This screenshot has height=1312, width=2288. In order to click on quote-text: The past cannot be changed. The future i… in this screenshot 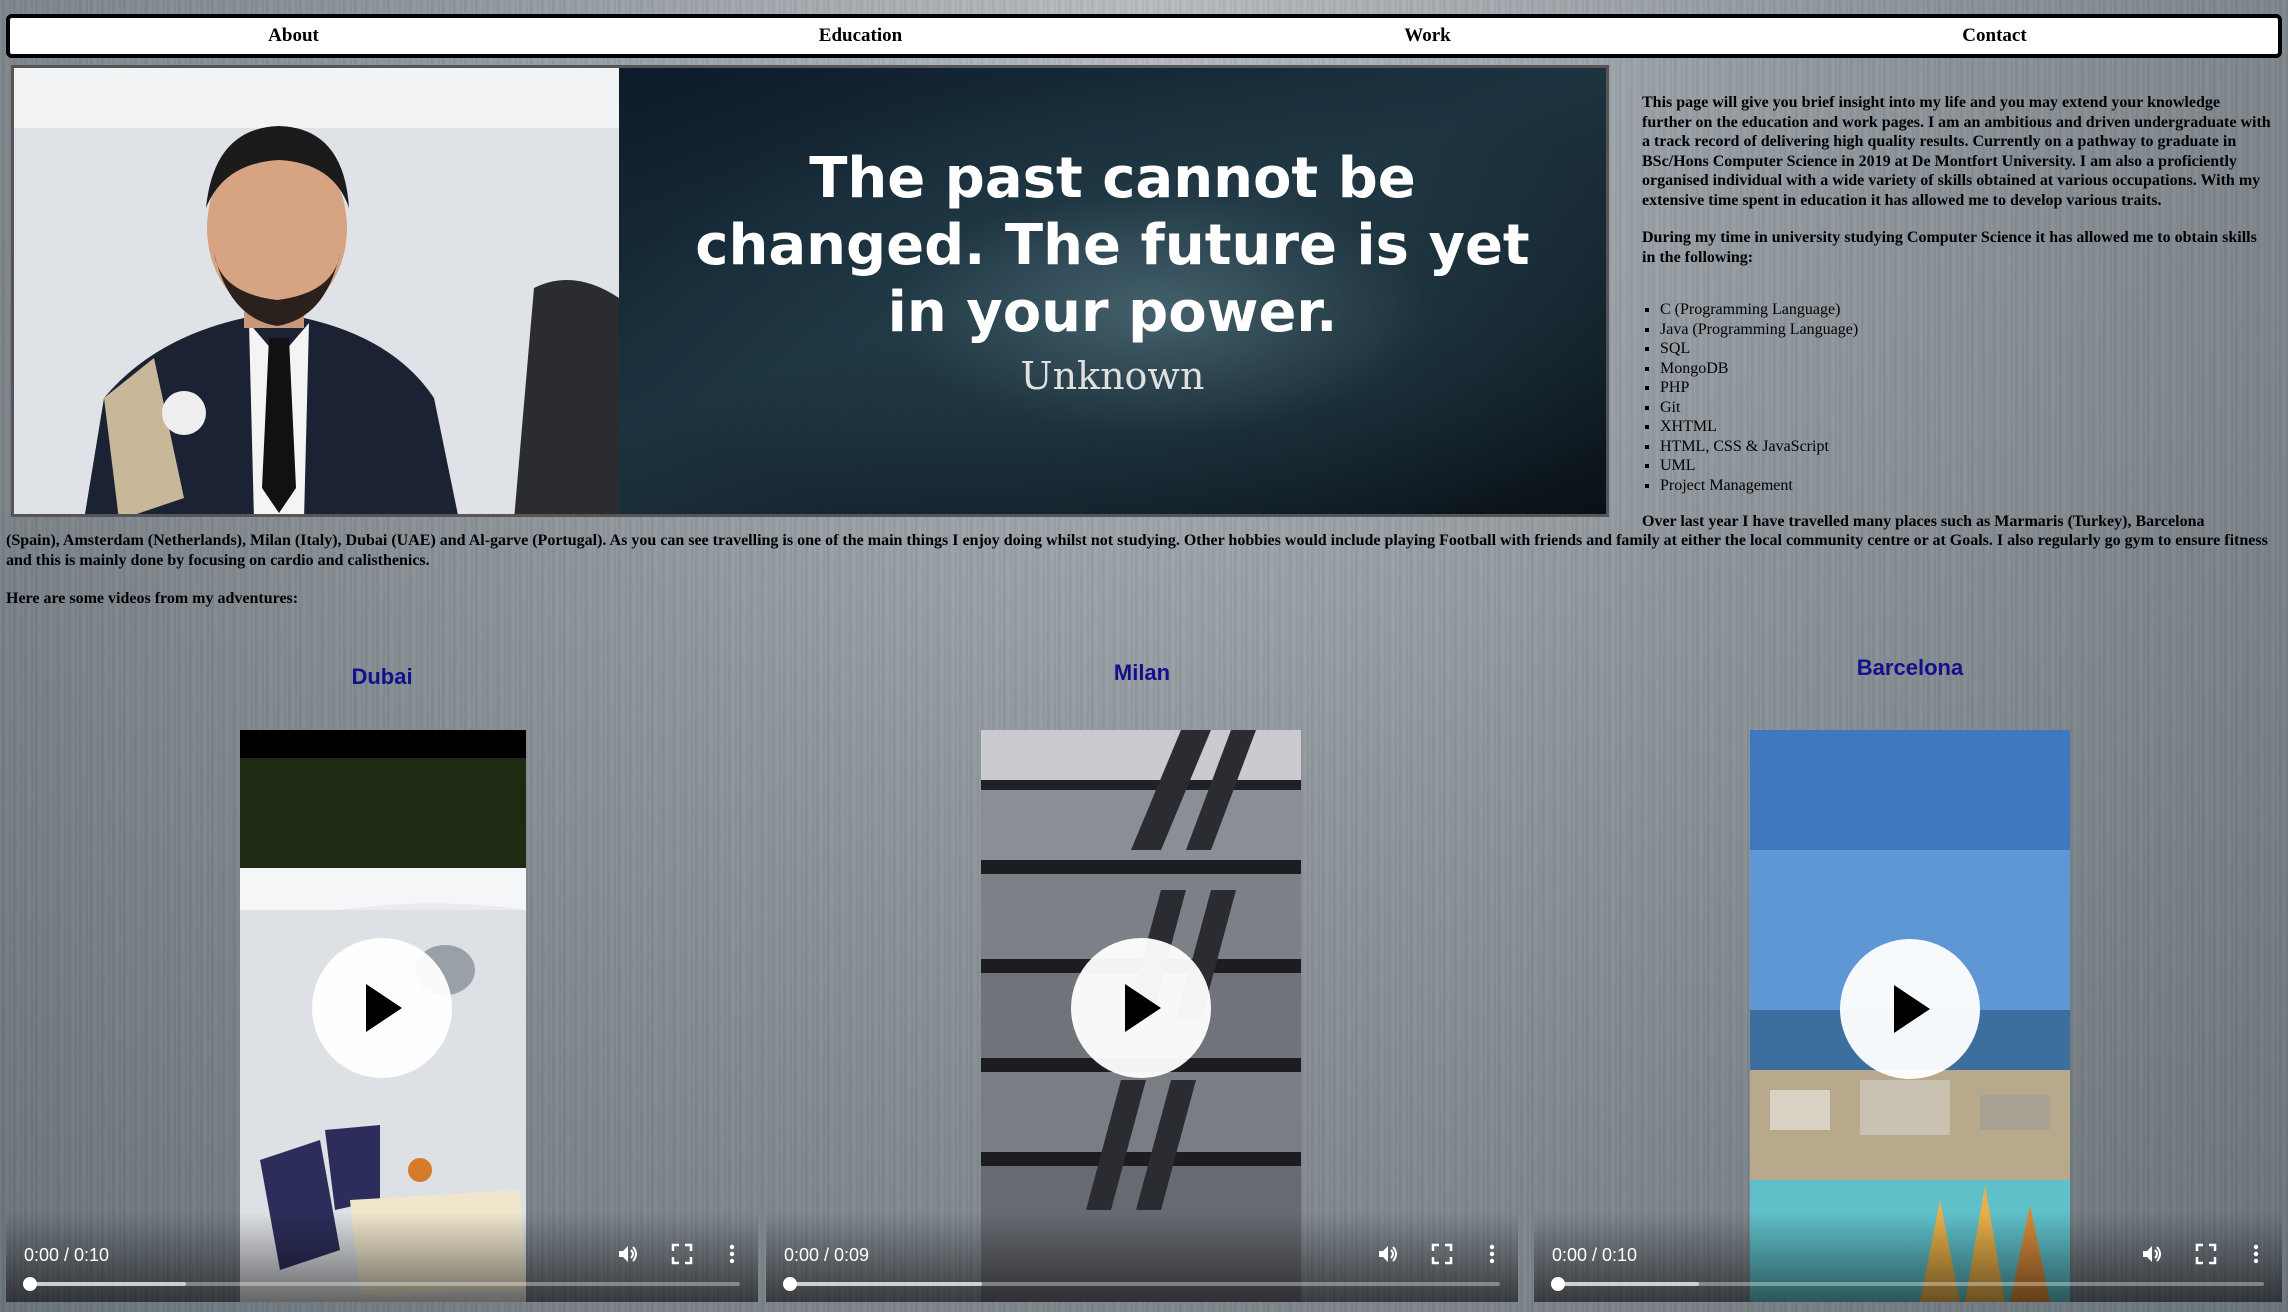, I will do `click(1112, 245)`.